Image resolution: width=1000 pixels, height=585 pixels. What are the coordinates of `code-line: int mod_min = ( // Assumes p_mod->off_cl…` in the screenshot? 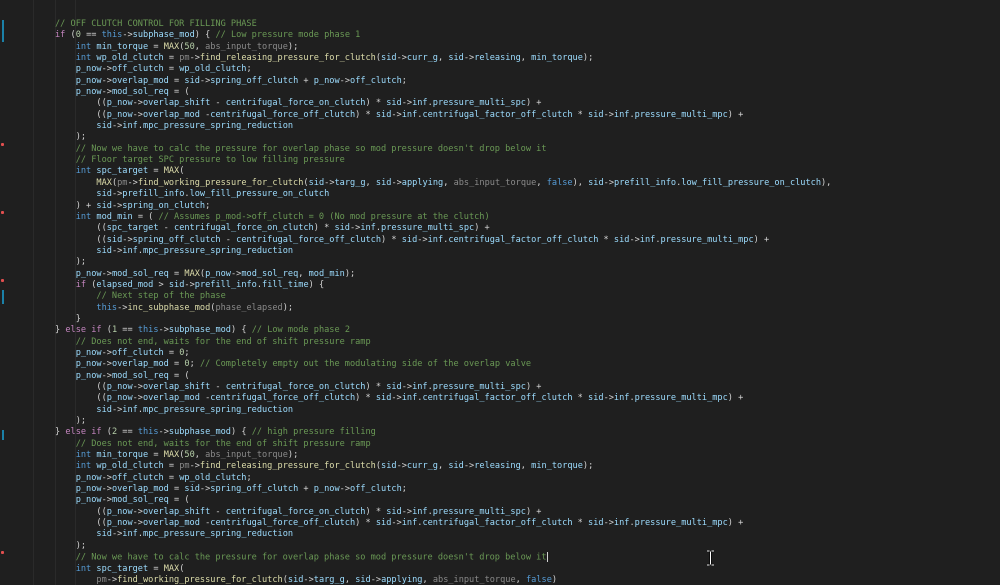 It's located at (443, 217).